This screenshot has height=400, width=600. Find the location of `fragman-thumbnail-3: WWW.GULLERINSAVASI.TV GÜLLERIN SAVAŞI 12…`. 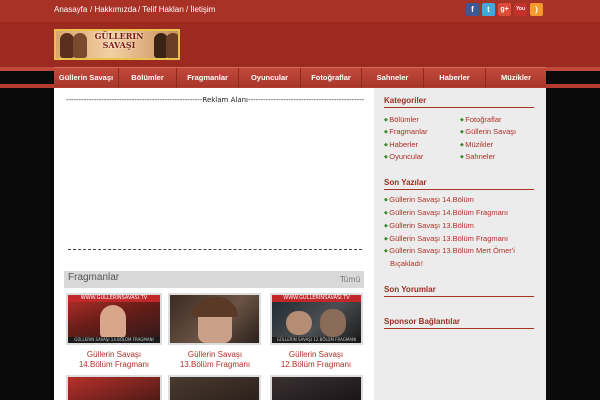

fragman-thumbnail-3: WWW.GULLERINSAVASI.TV GÜLLERIN SAVAŞI 12… is located at coordinates (316, 319).